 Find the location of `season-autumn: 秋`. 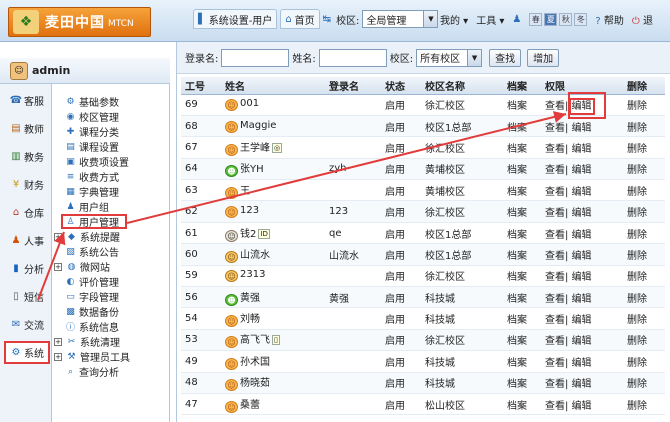

season-autumn: 秋 is located at coordinates (566, 19).